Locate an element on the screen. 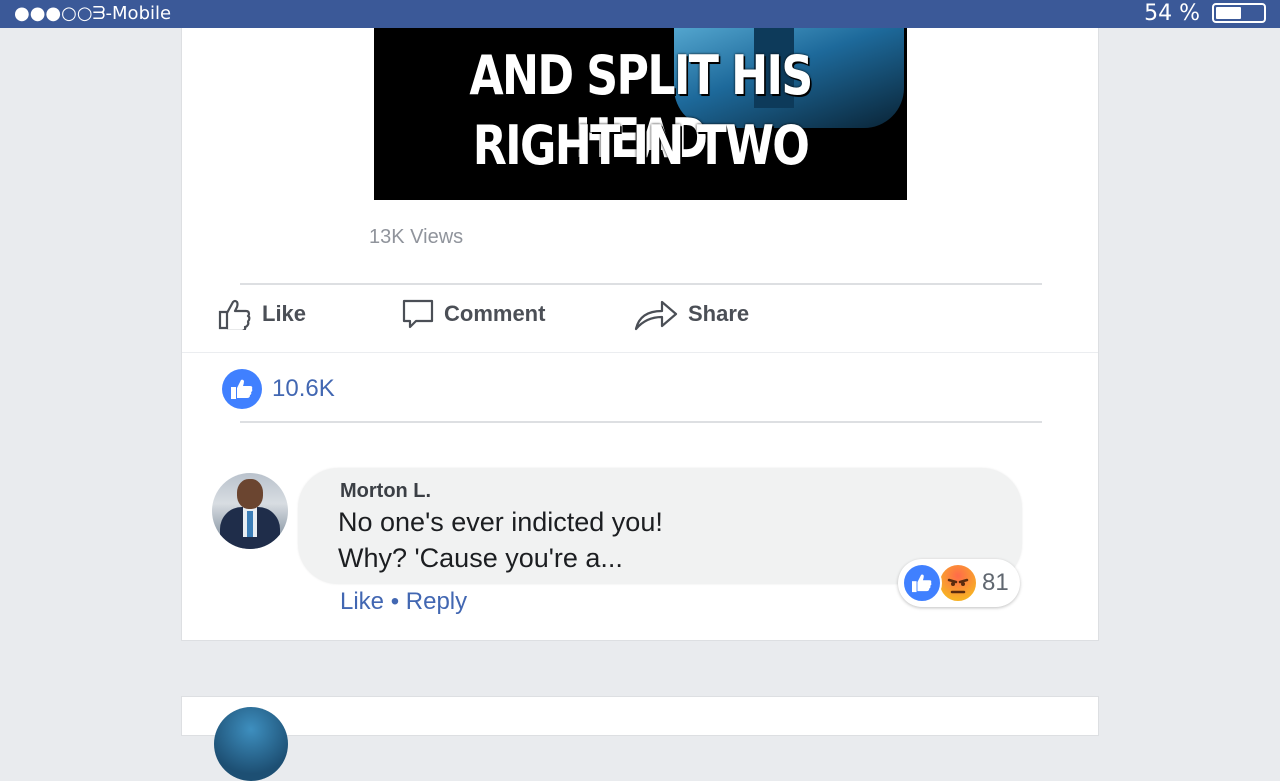 The image size is (1280, 781). share-button-label: Share is located at coordinates (719, 313).